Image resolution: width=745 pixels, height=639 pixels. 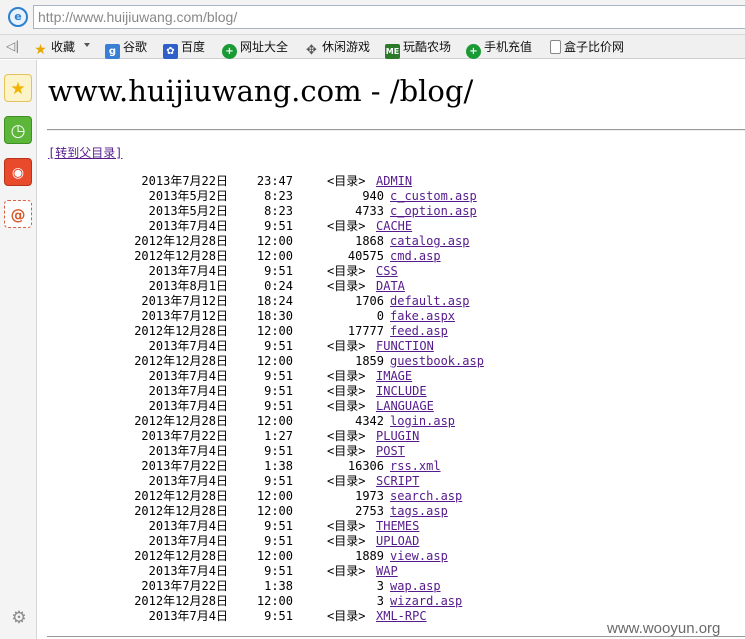 What do you see at coordinates (422, 316) in the screenshot?
I see `file-link: fake.aspx` at bounding box center [422, 316].